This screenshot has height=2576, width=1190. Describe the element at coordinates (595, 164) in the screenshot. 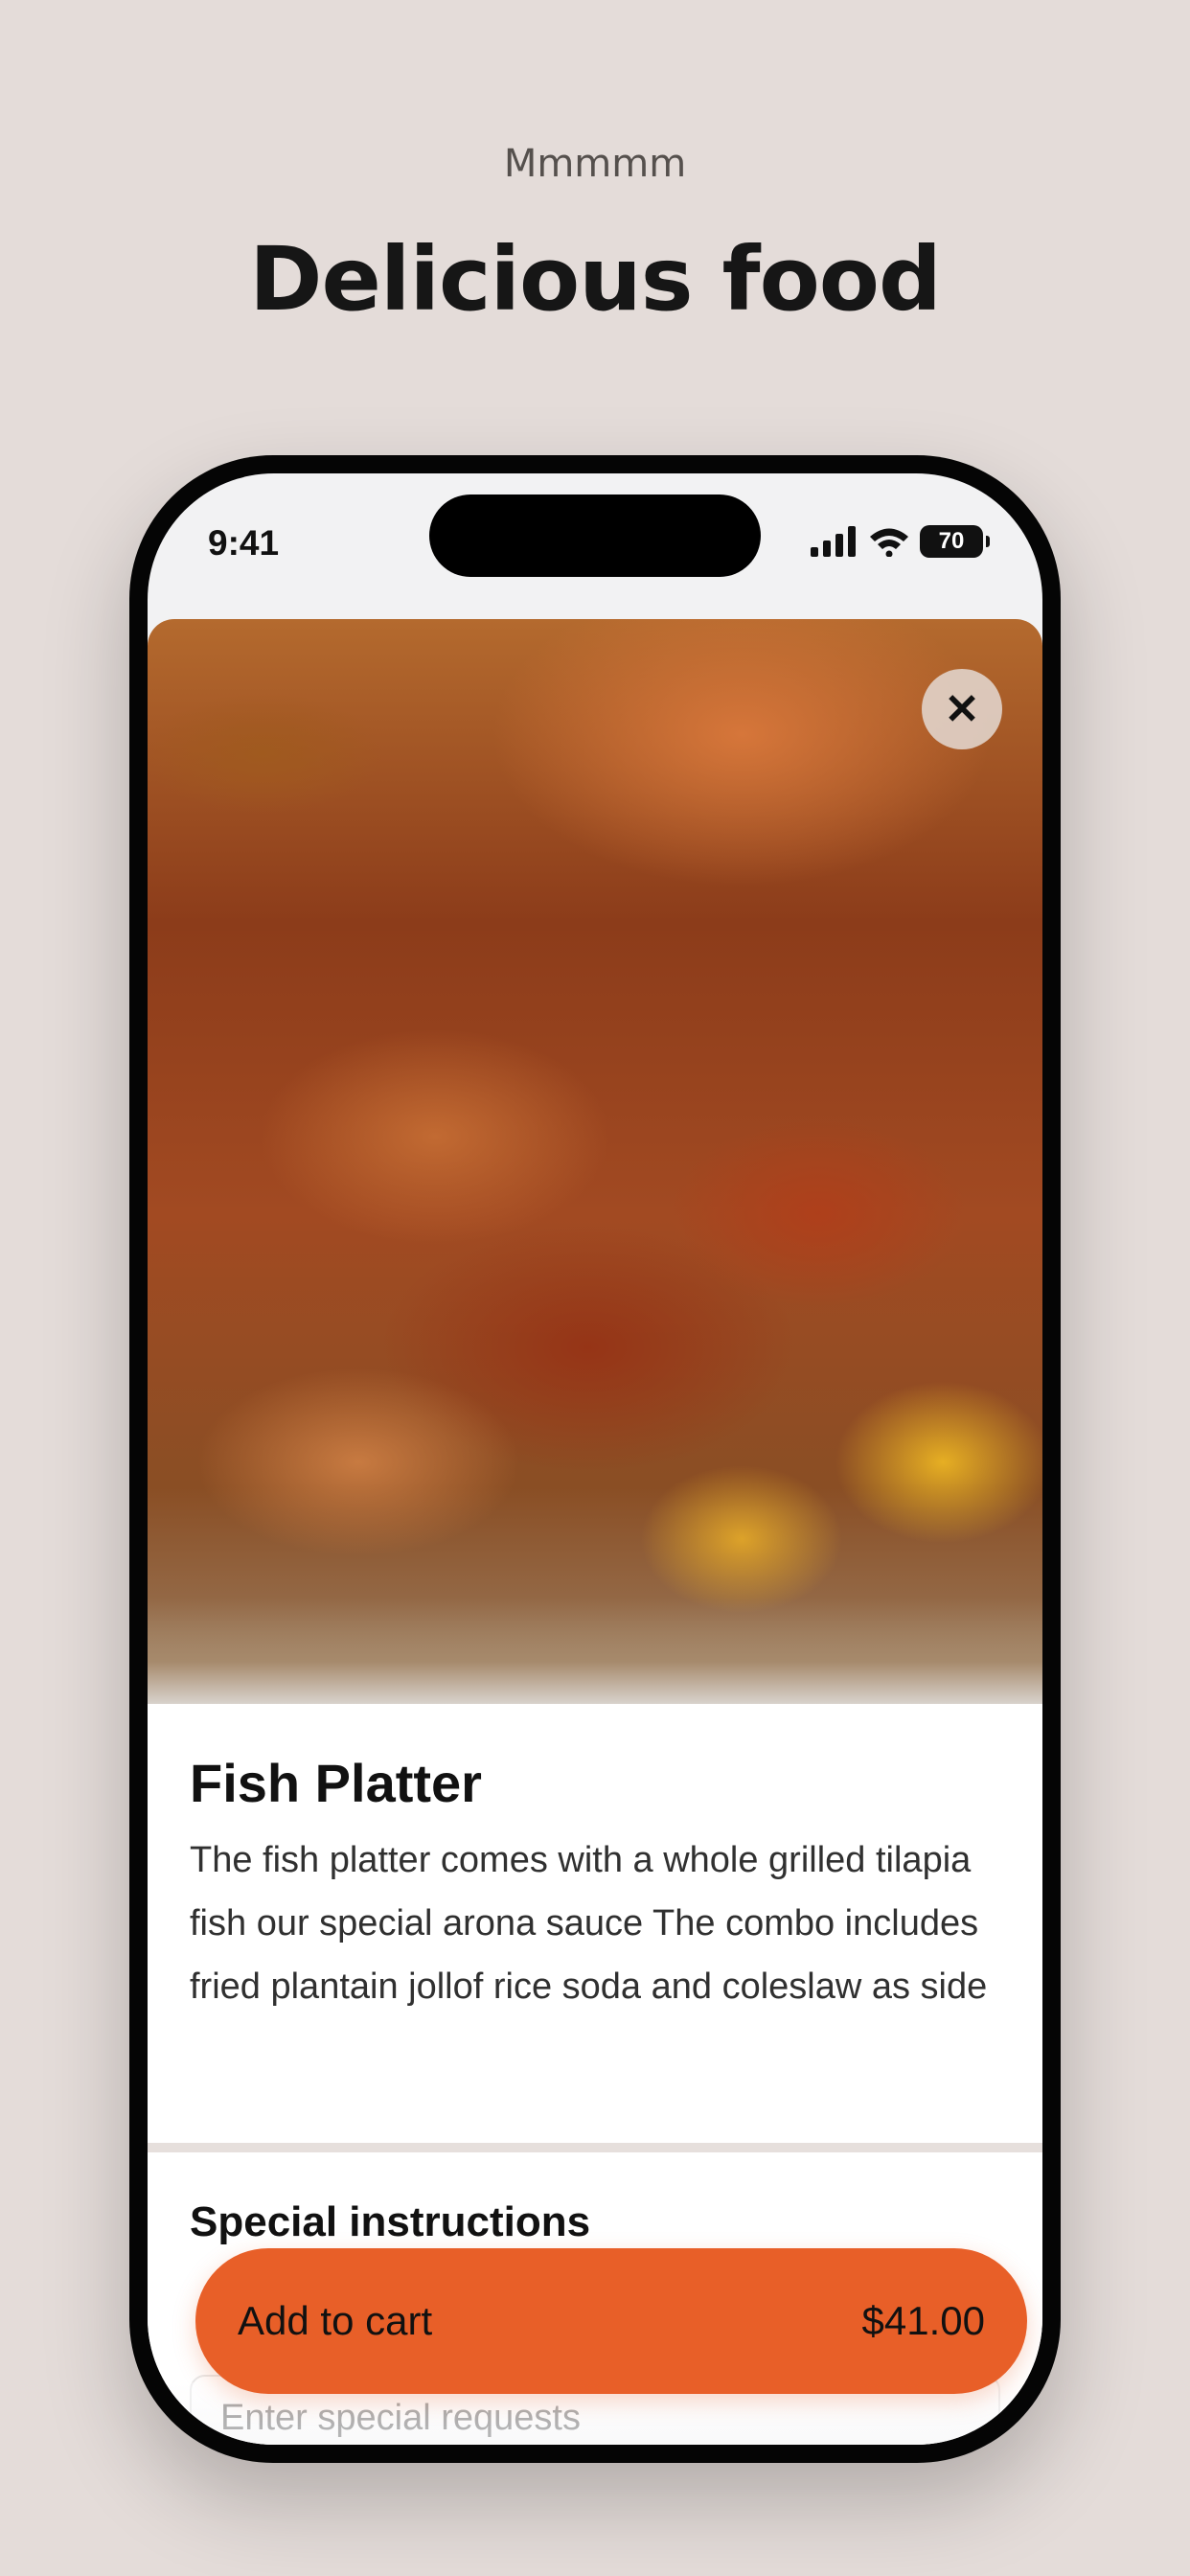

I see `eyebrow-text: Mmmmm` at that location.